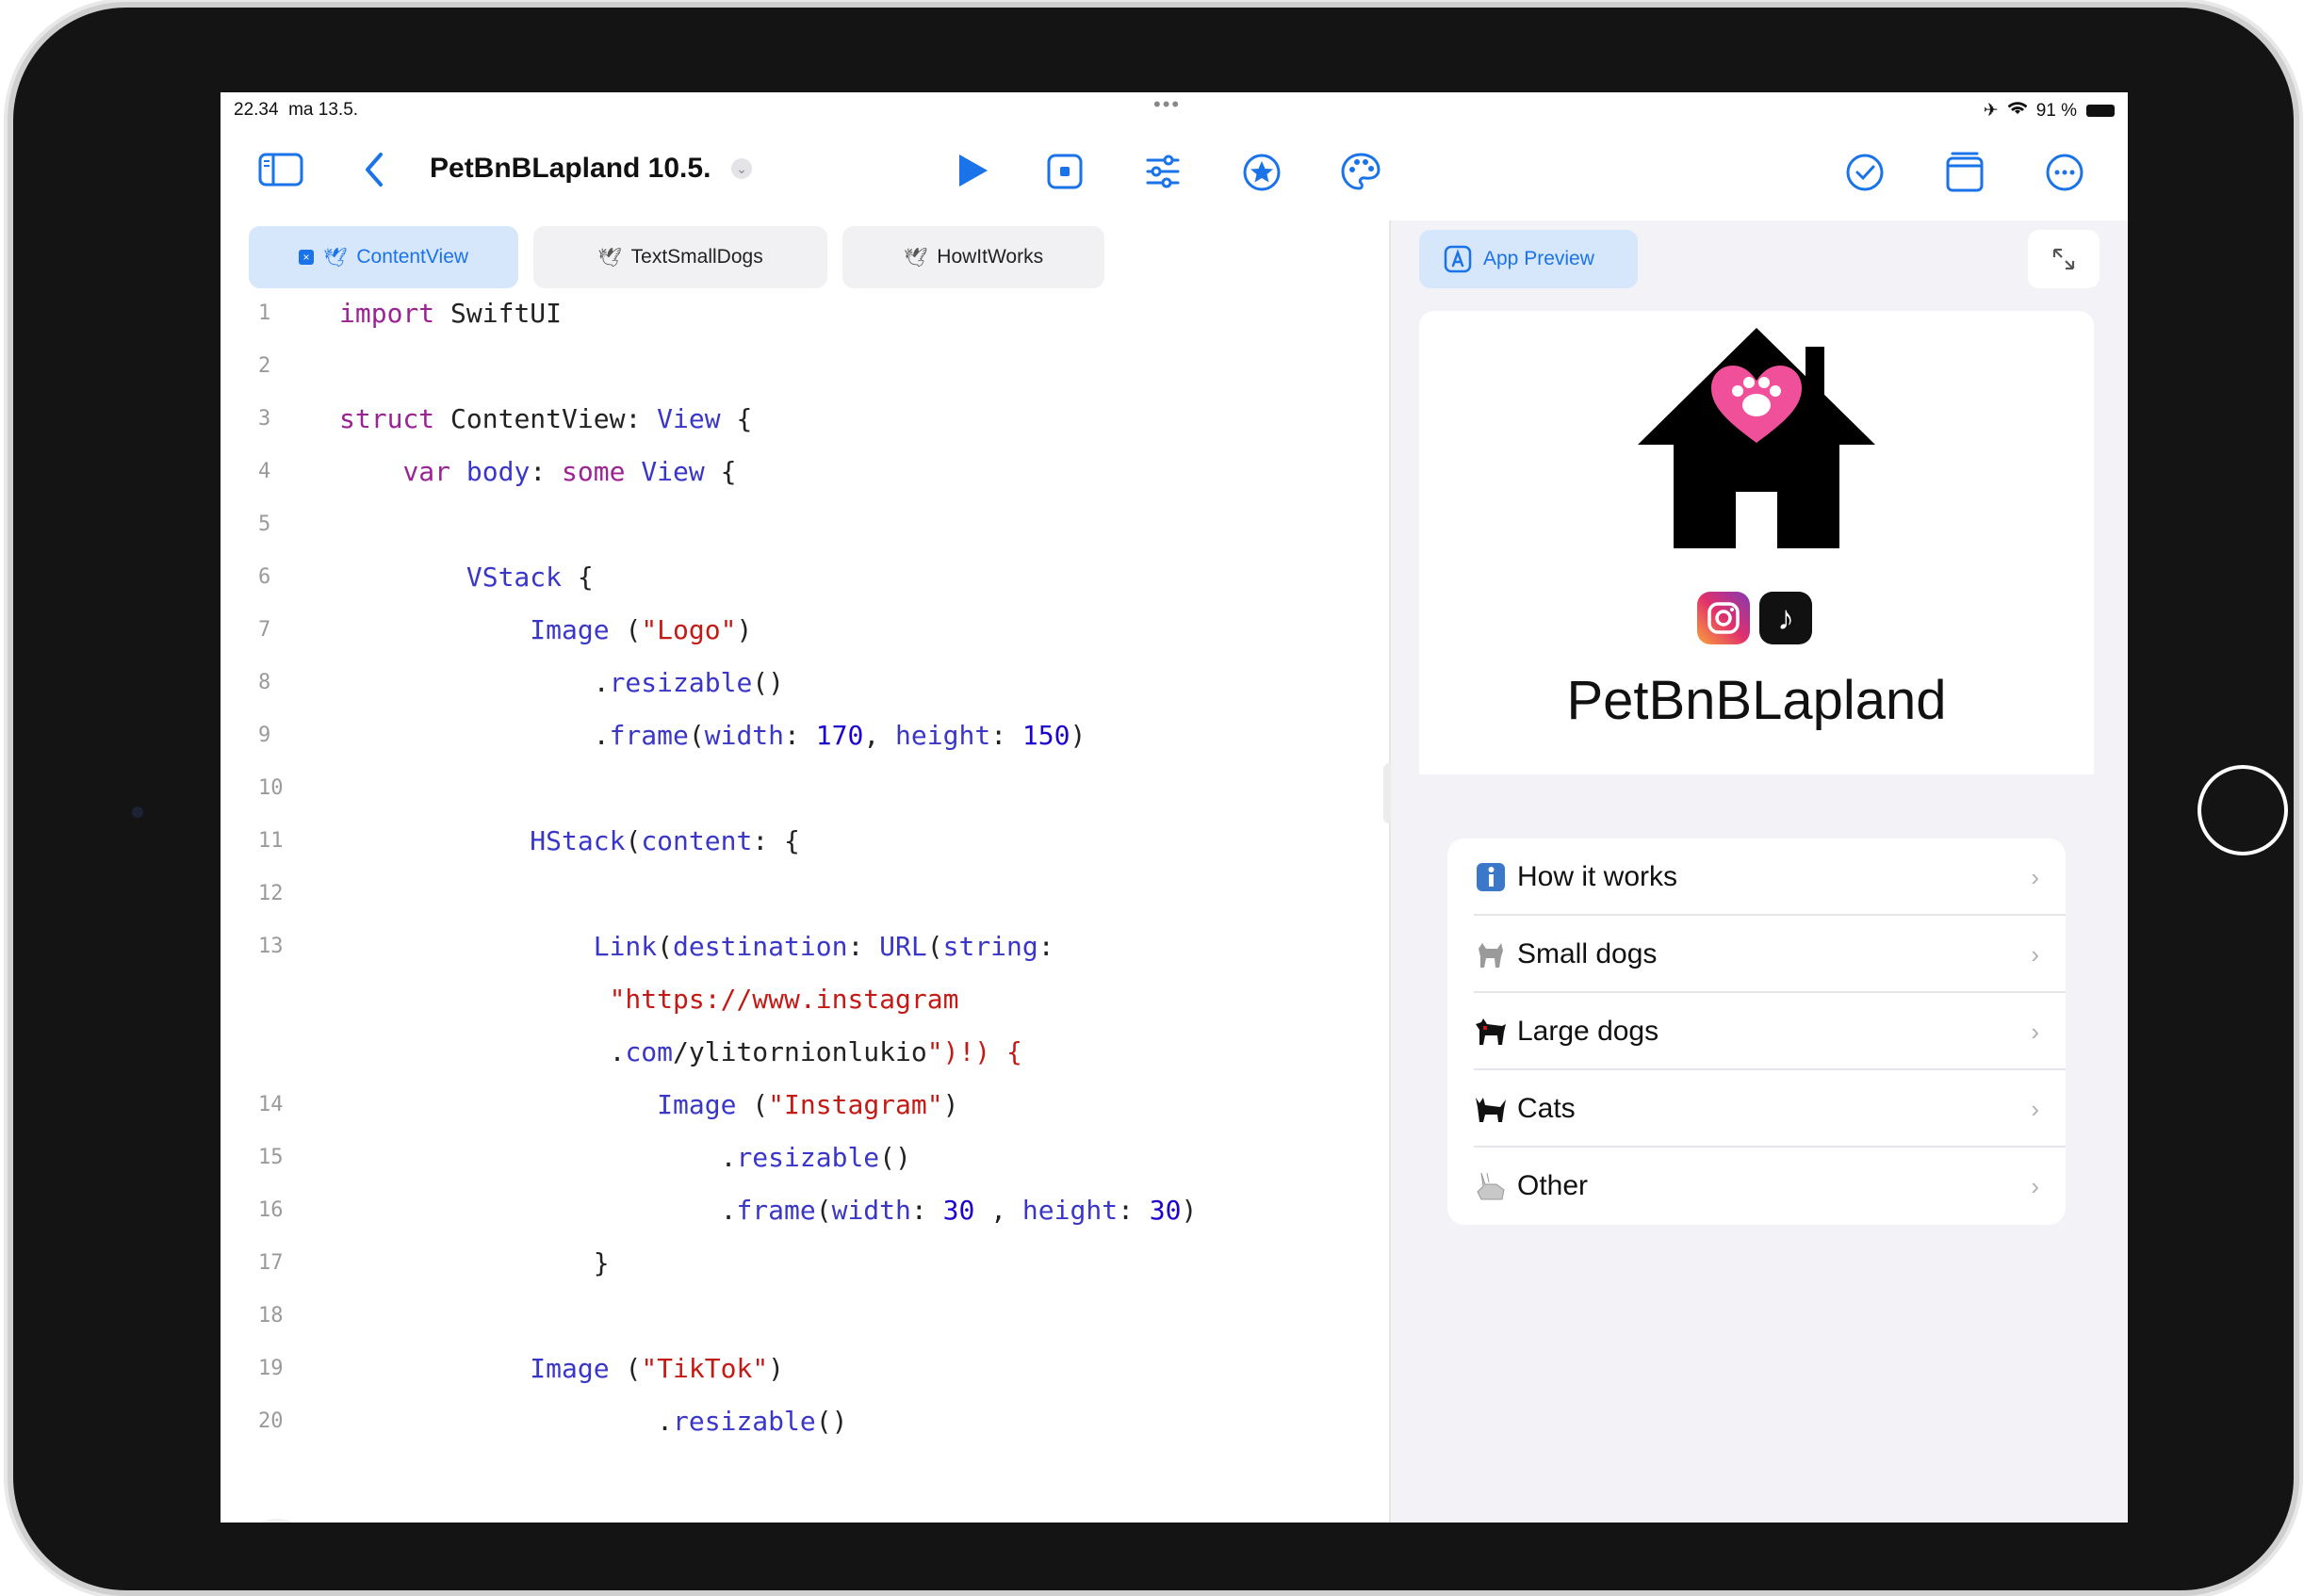 The height and width of the screenshot is (1596, 2304). I want to click on airplane-icon: ✈, so click(1991, 111).